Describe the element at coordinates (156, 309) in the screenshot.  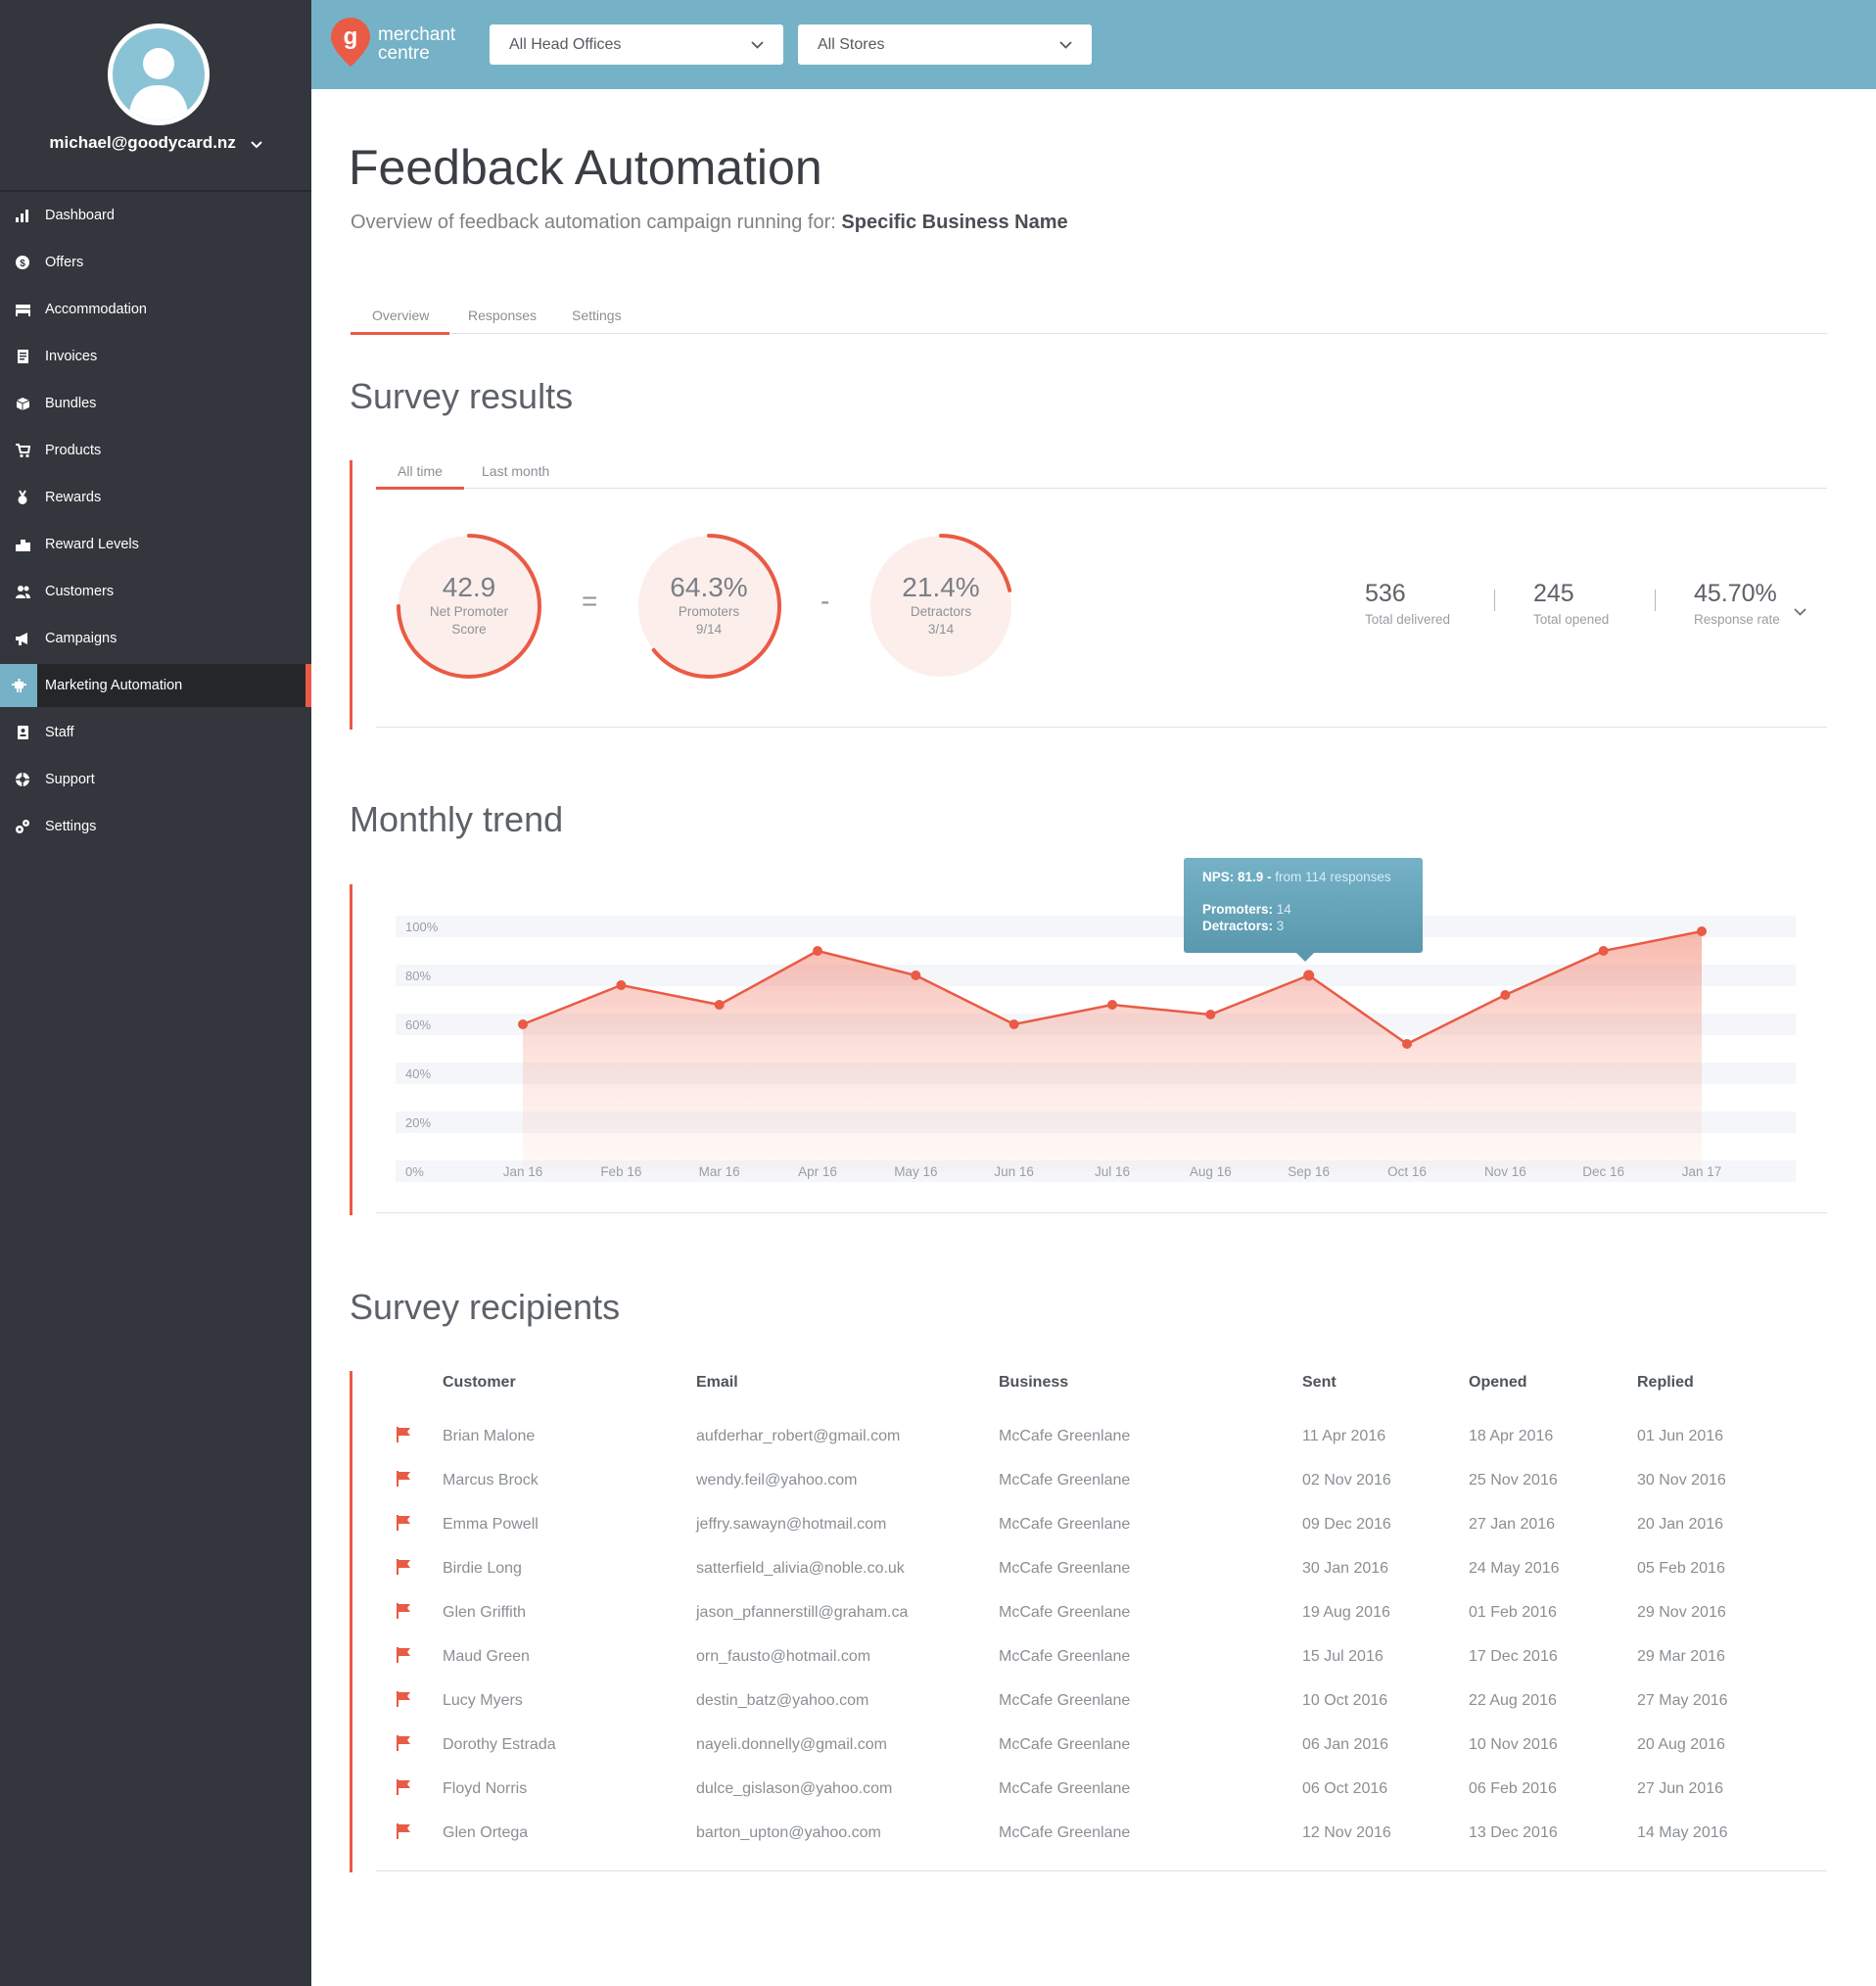
I see `sidebar-item-accommodation: Accommodation` at that location.